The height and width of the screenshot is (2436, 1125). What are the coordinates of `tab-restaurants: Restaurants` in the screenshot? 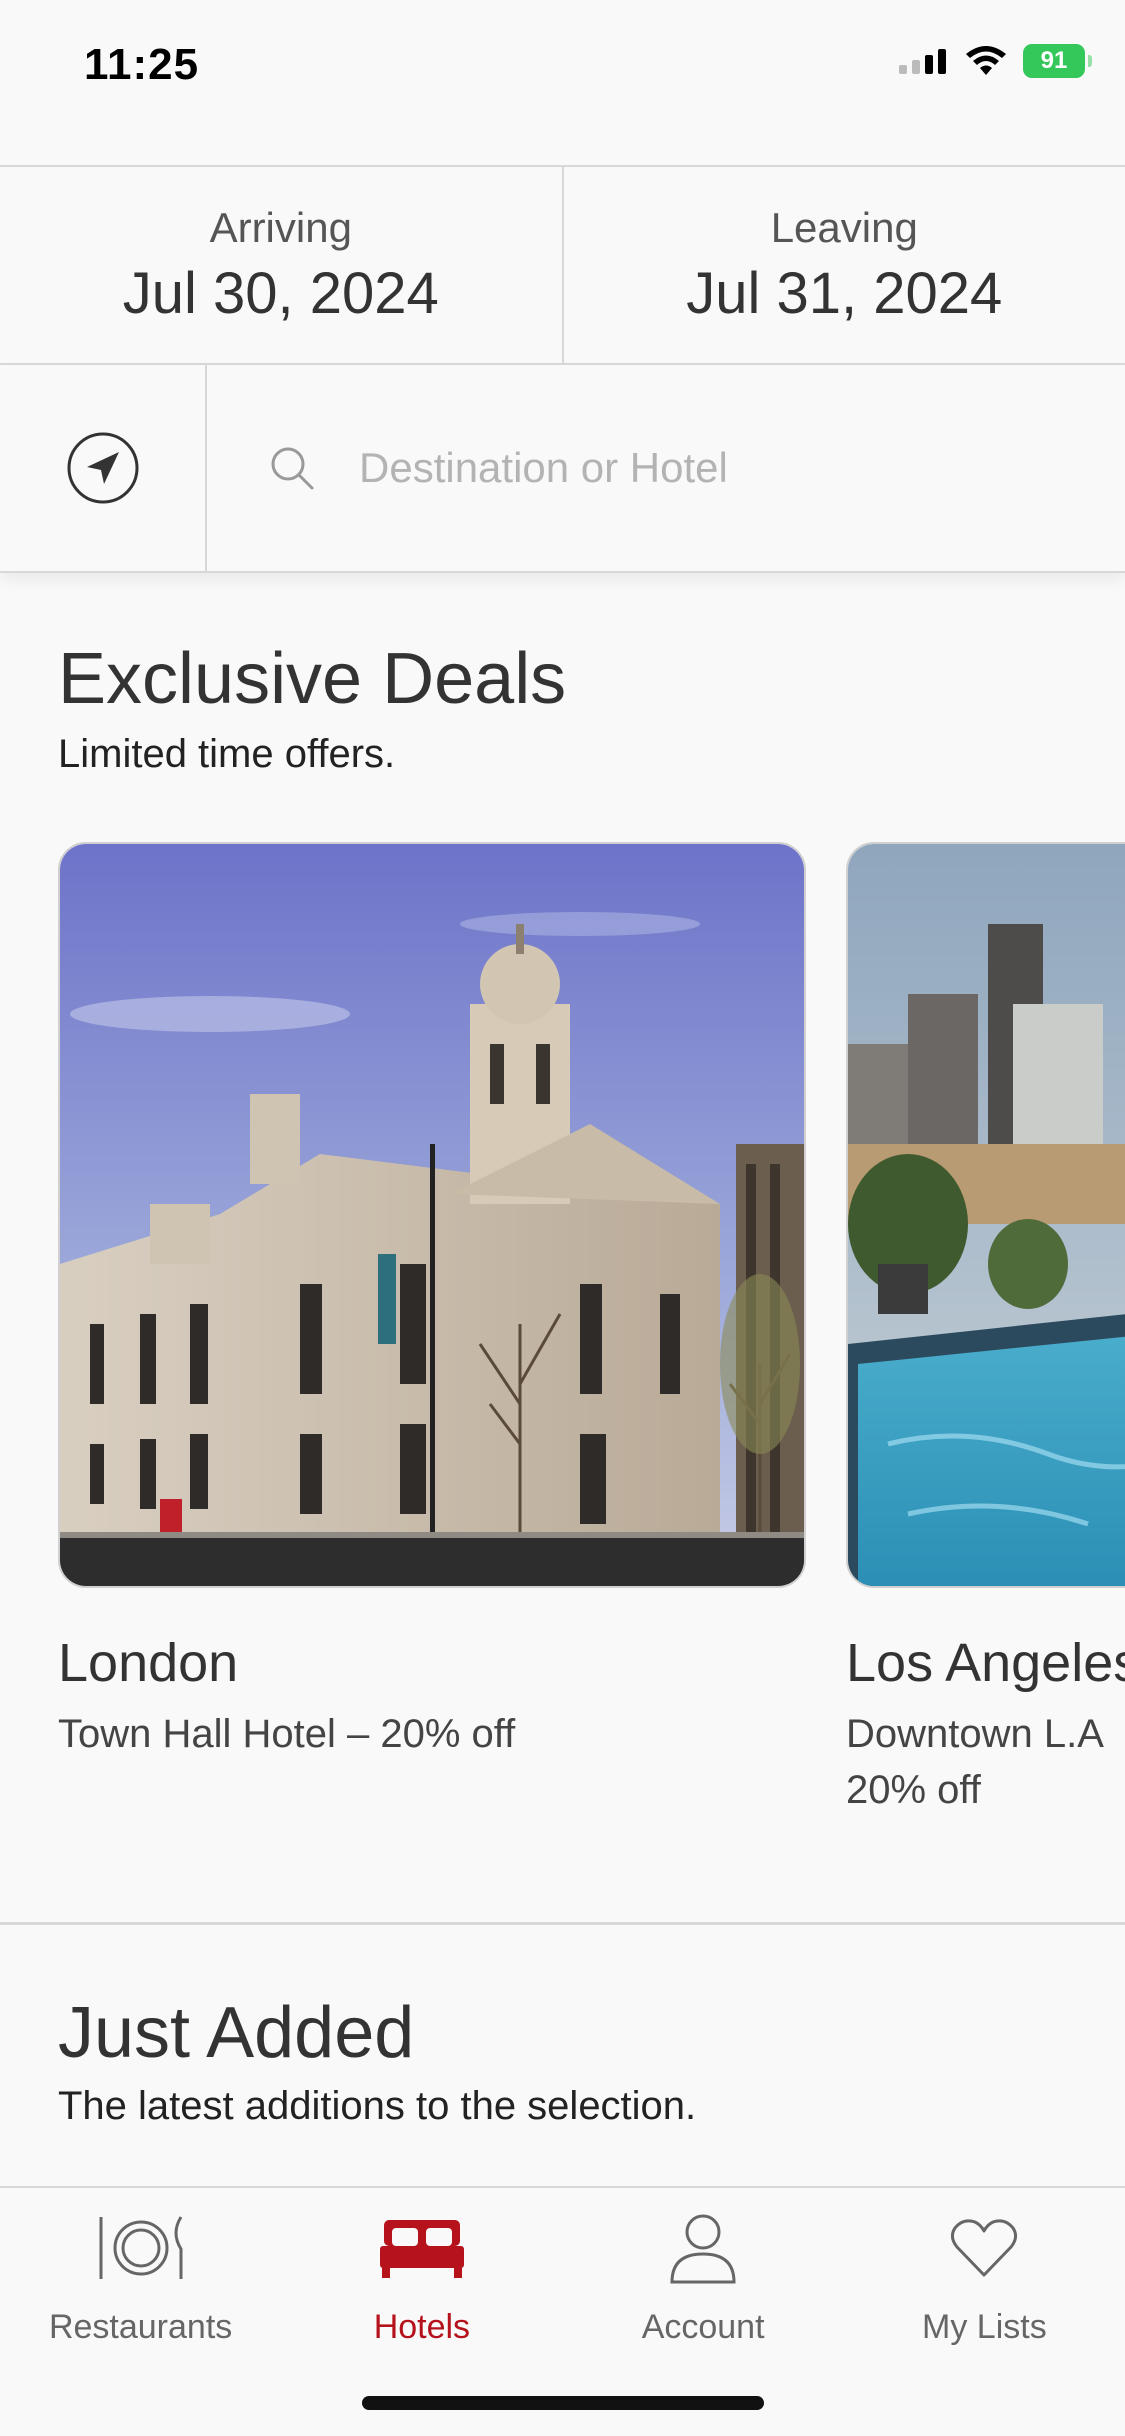 It's located at (140, 2312).